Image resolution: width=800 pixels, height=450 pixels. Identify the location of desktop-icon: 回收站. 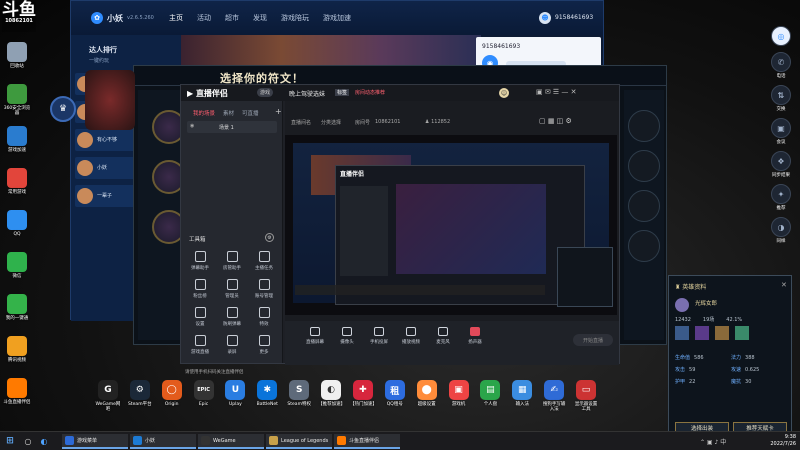
(17, 62).